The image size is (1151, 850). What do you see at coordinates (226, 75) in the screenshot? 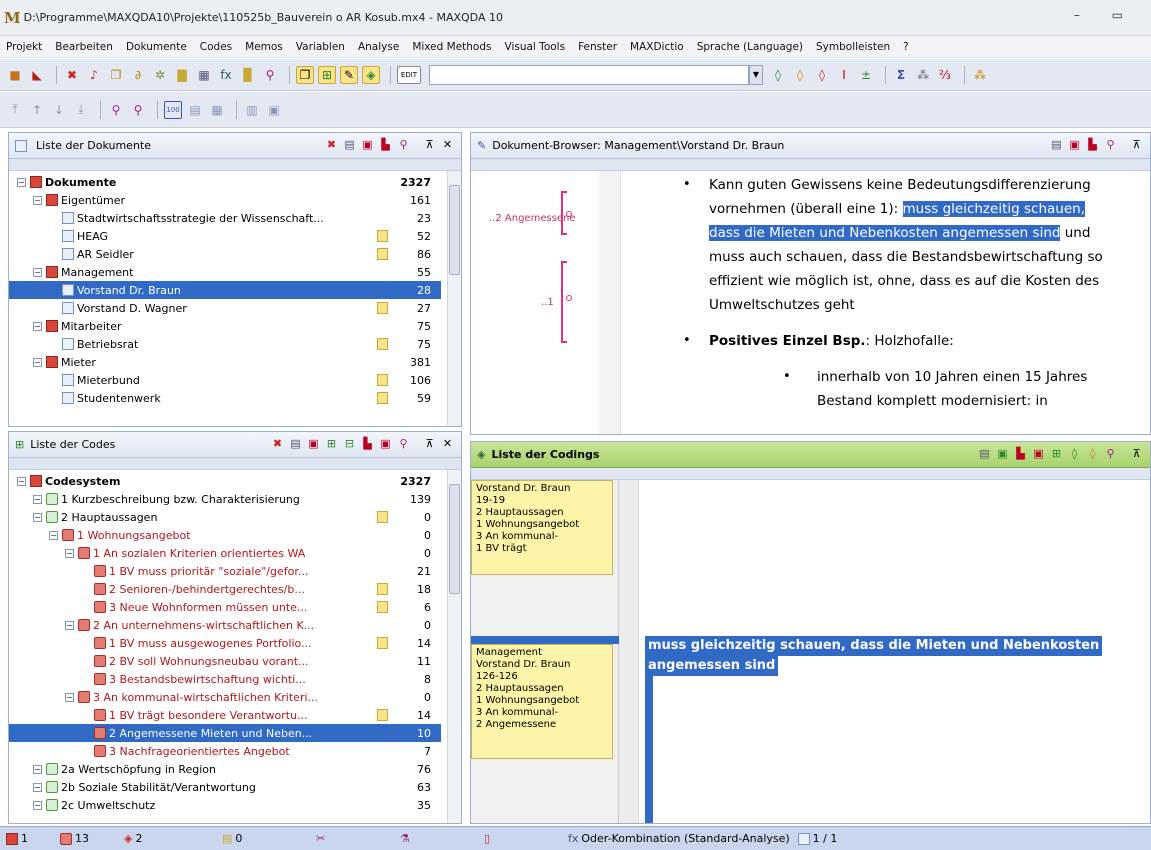
I see `function-icon: fx` at bounding box center [226, 75].